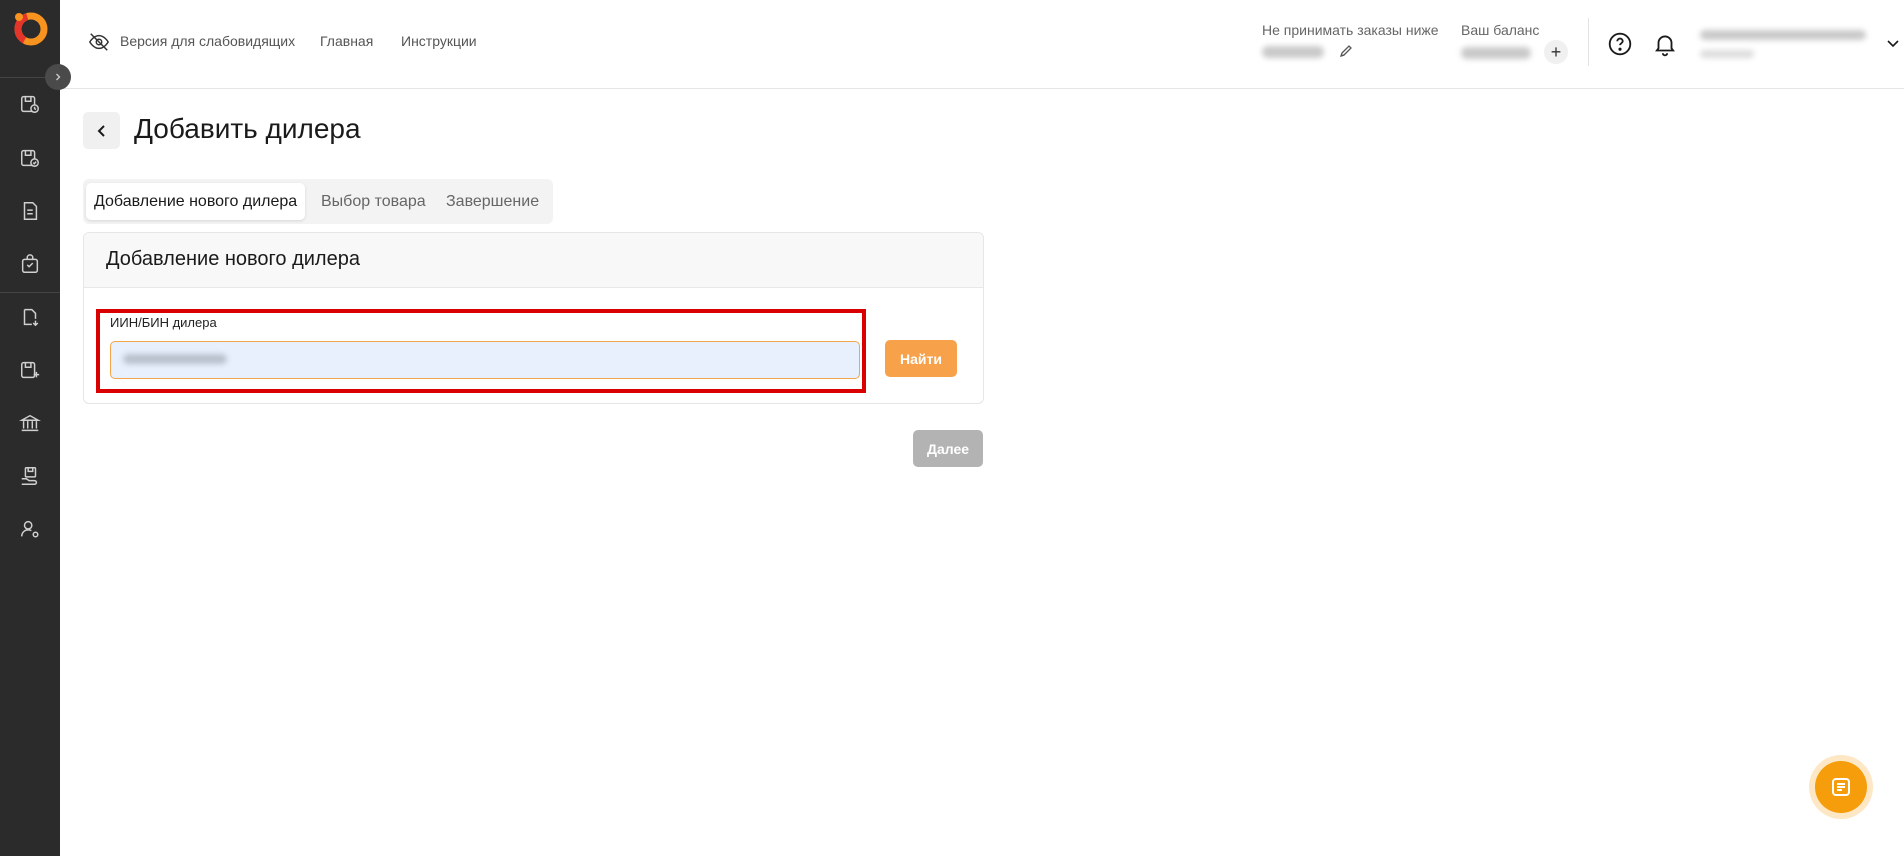 The image size is (1904, 856). Describe the element at coordinates (1500, 30) in the screenshot. I see `balance-label: Ваш баланс` at that location.